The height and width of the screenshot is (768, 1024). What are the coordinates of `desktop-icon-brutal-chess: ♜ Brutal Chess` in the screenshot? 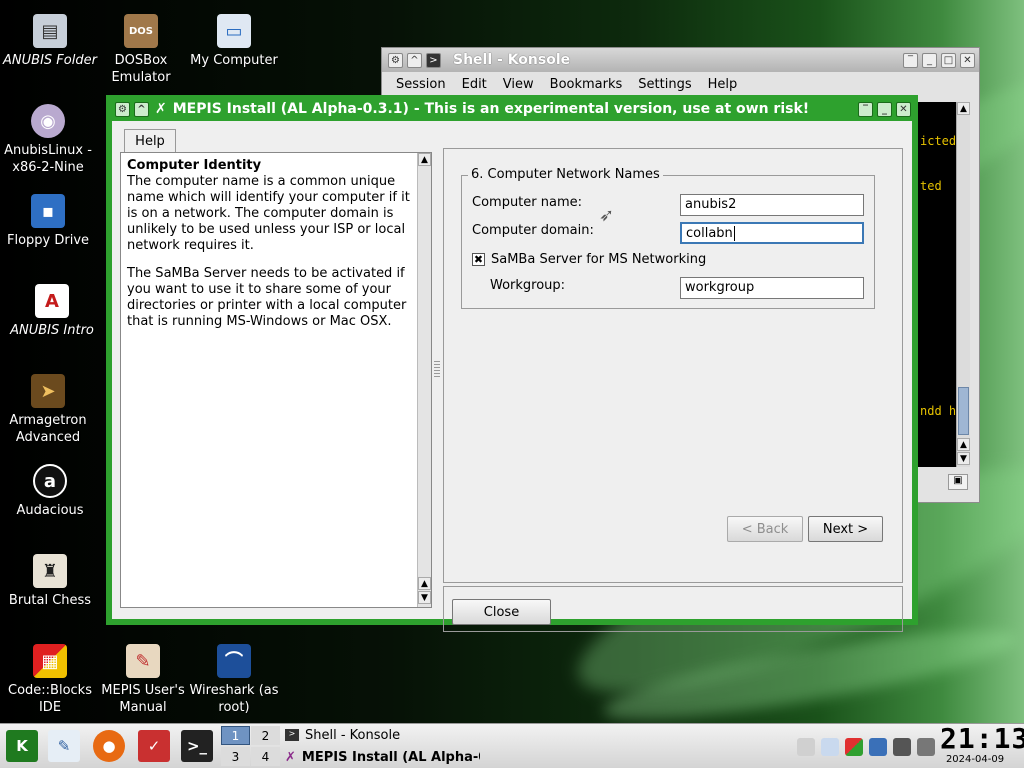 It's located at (50, 581).